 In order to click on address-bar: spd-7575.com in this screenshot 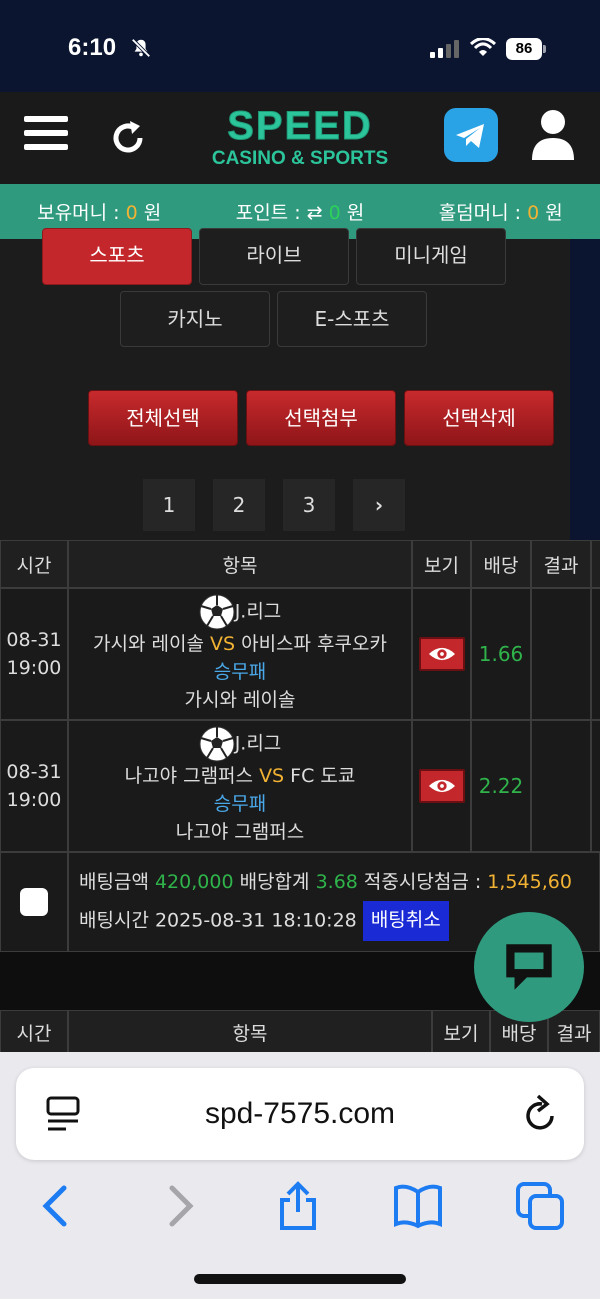, I will do `click(300, 1114)`.